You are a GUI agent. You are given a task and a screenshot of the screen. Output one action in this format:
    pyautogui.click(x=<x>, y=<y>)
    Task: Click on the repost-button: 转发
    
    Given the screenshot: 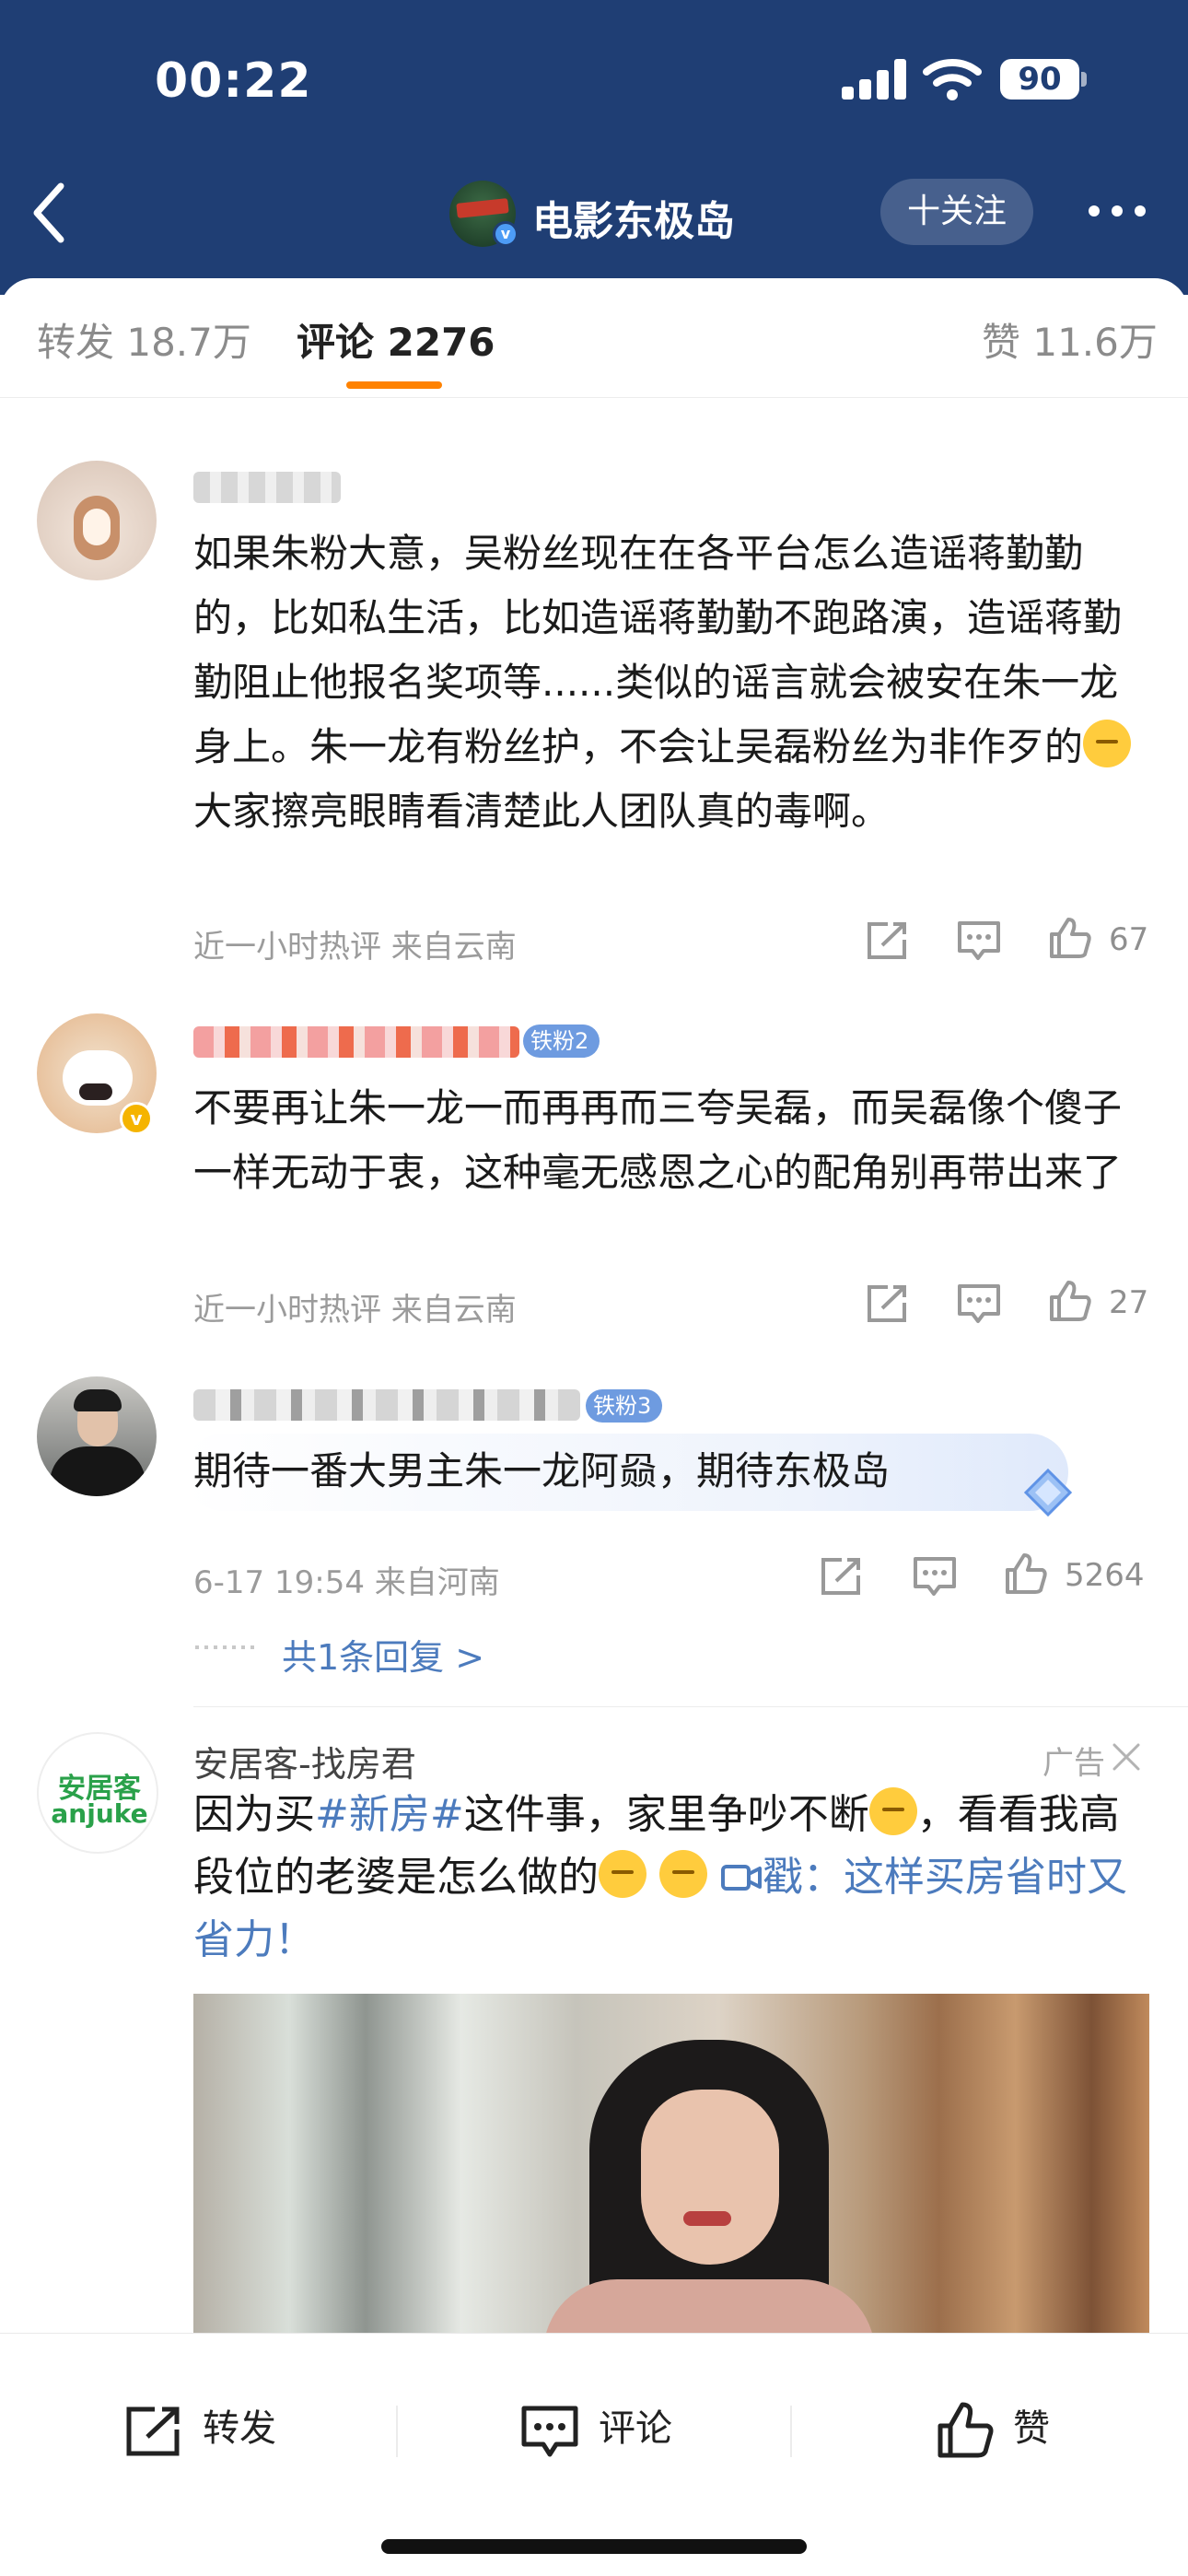 What is the action you would take?
    pyautogui.click(x=239, y=2428)
    